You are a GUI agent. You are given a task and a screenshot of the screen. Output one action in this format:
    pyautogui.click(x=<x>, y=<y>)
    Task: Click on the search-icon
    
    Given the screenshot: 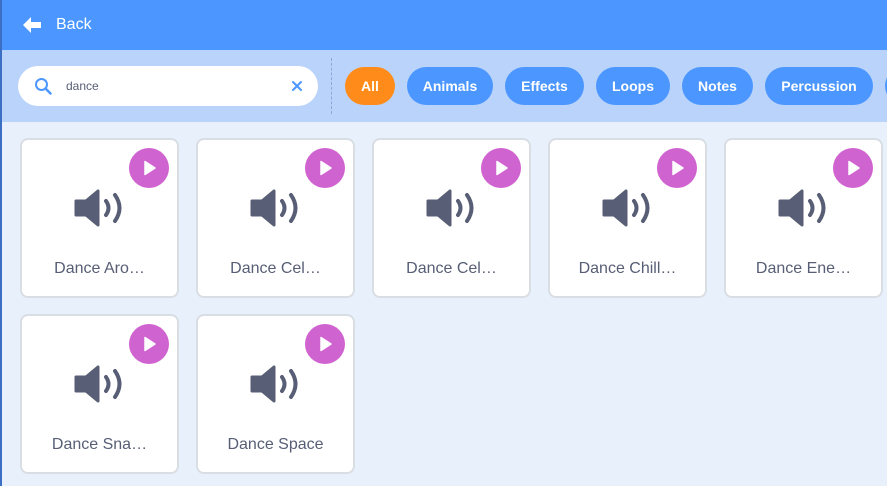 What is the action you would take?
    pyautogui.click(x=43, y=86)
    